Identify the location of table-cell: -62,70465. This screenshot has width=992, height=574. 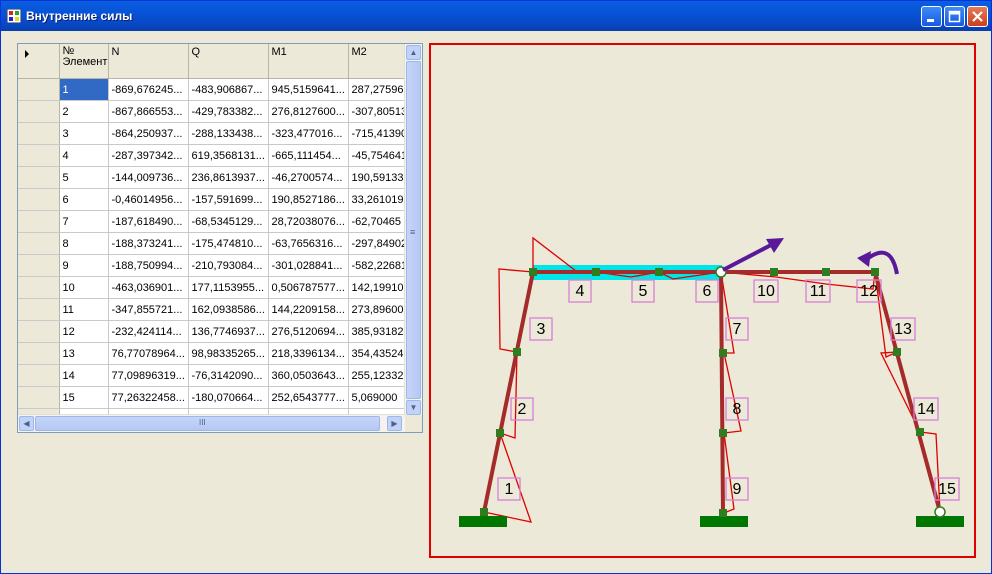
(378, 221).